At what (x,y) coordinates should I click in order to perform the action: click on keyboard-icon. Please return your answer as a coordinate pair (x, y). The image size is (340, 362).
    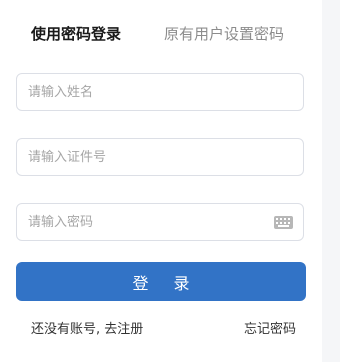
    Looking at the image, I should click on (283, 222).